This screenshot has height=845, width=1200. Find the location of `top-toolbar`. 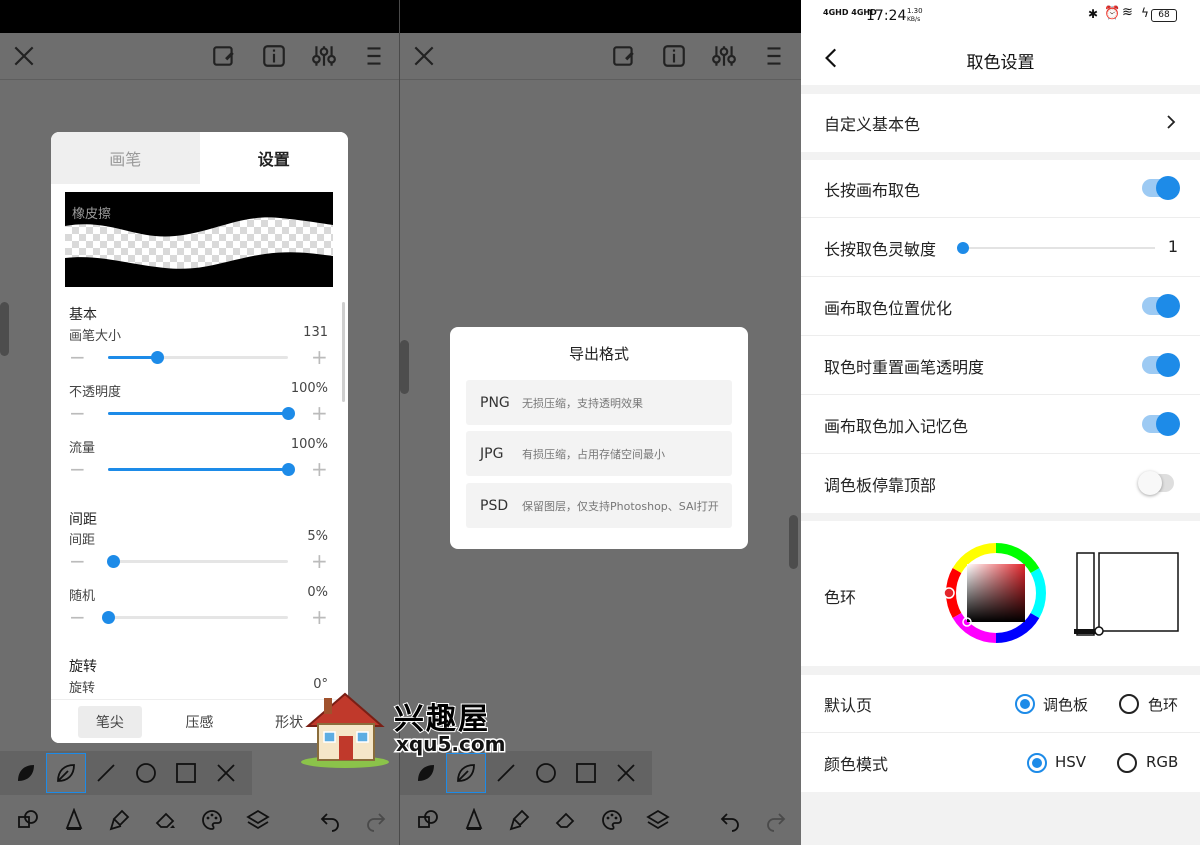

top-toolbar is located at coordinates (199, 56).